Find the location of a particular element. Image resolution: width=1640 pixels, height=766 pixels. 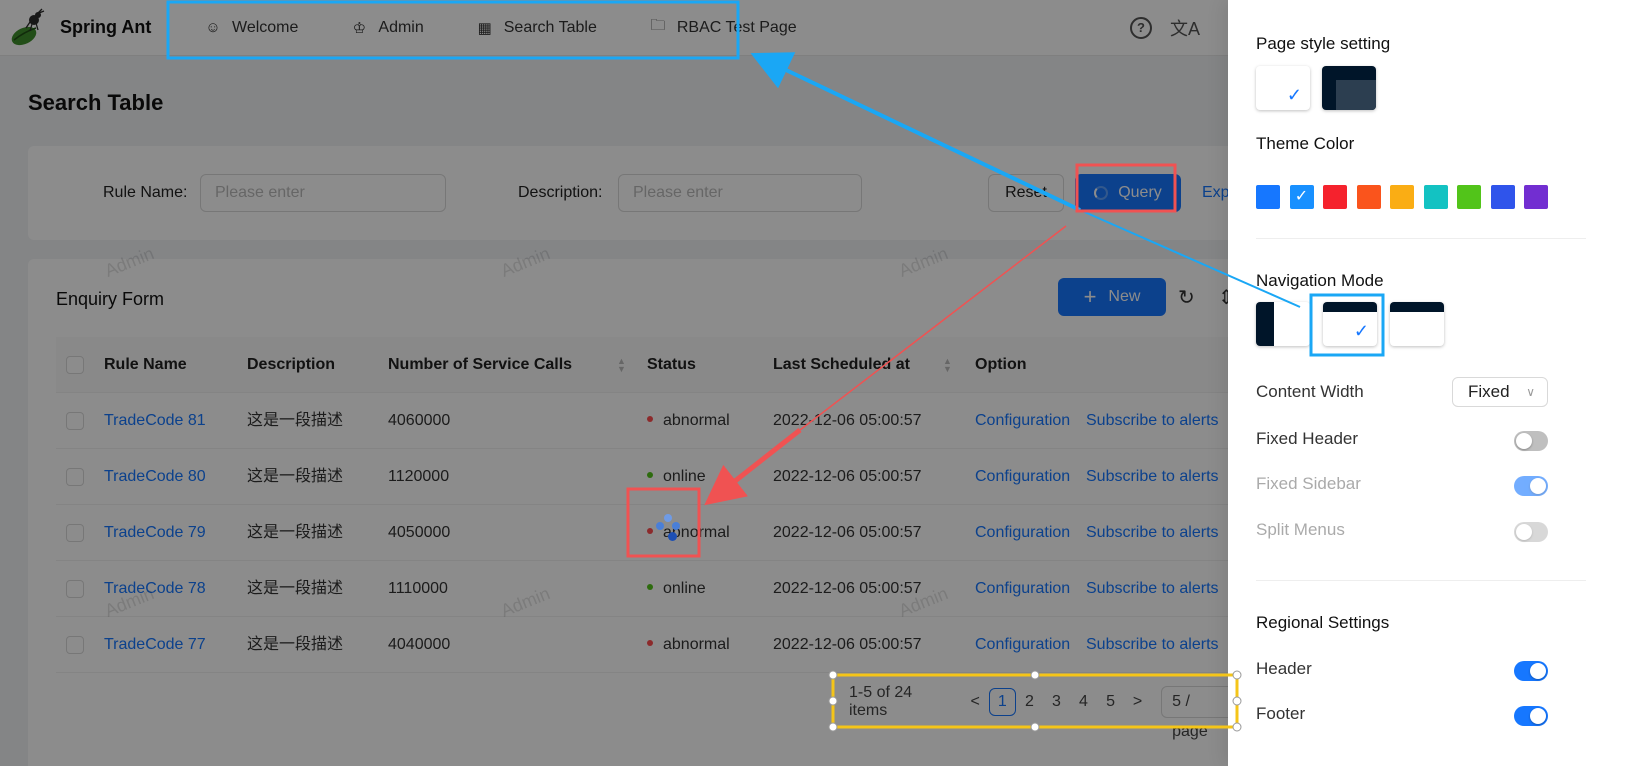

page-loading-spinner-icon is located at coordinates (669, 529).